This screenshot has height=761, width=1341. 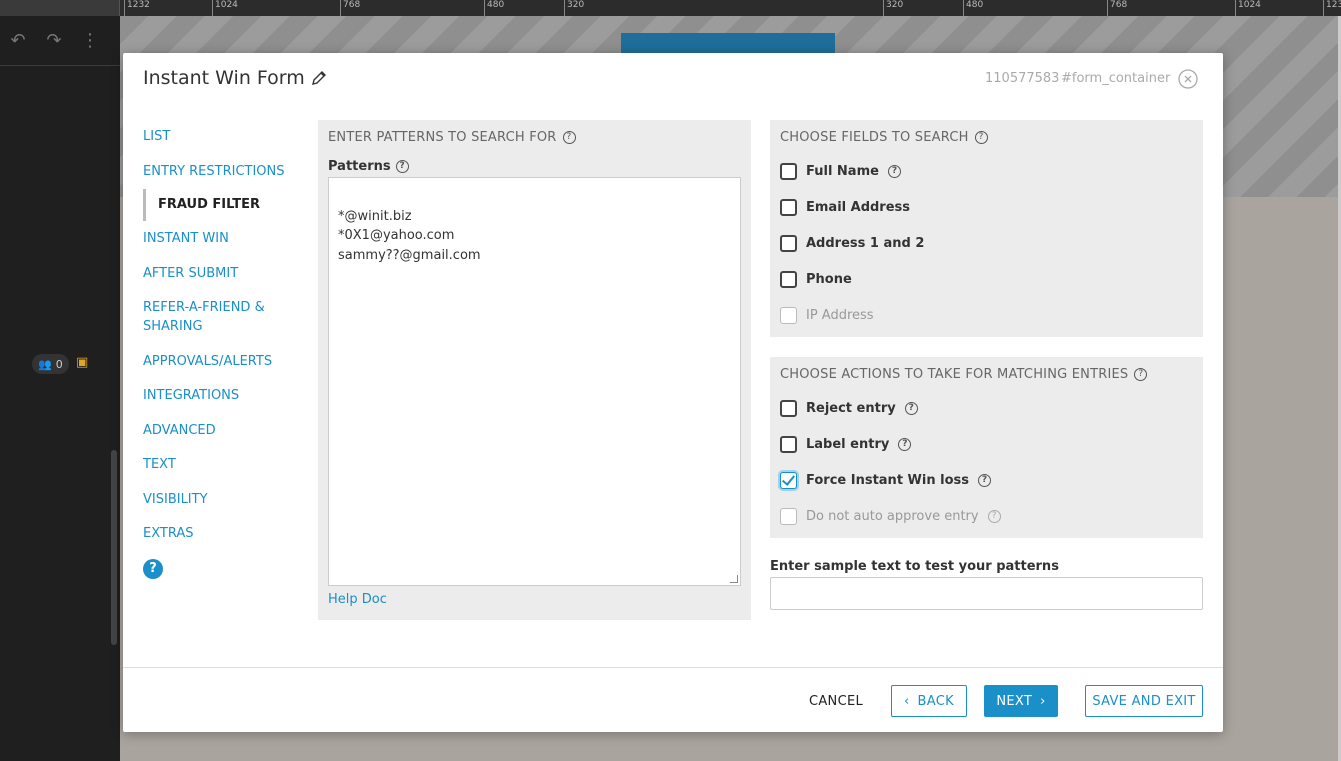 What do you see at coordinates (319, 78) in the screenshot?
I see `pencil-icon` at bounding box center [319, 78].